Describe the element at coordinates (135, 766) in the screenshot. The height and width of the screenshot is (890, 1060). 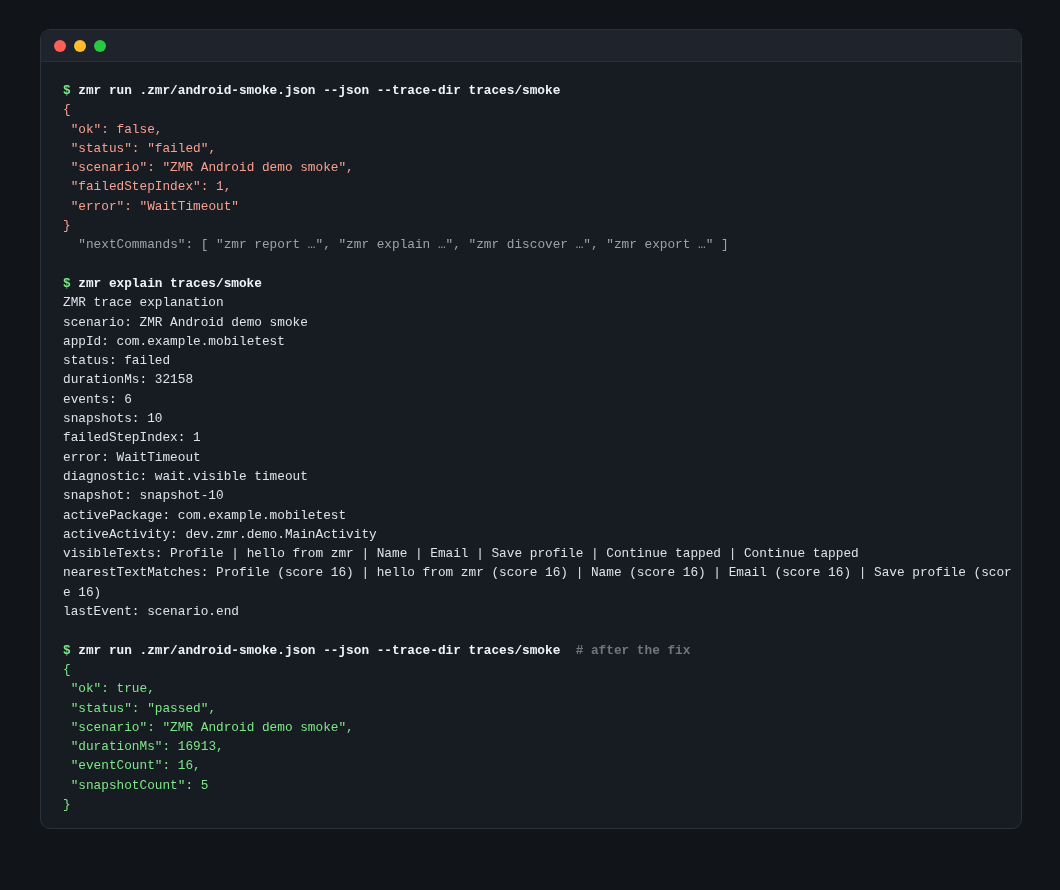
I see `output-line: "eventCount": 16,` at that location.